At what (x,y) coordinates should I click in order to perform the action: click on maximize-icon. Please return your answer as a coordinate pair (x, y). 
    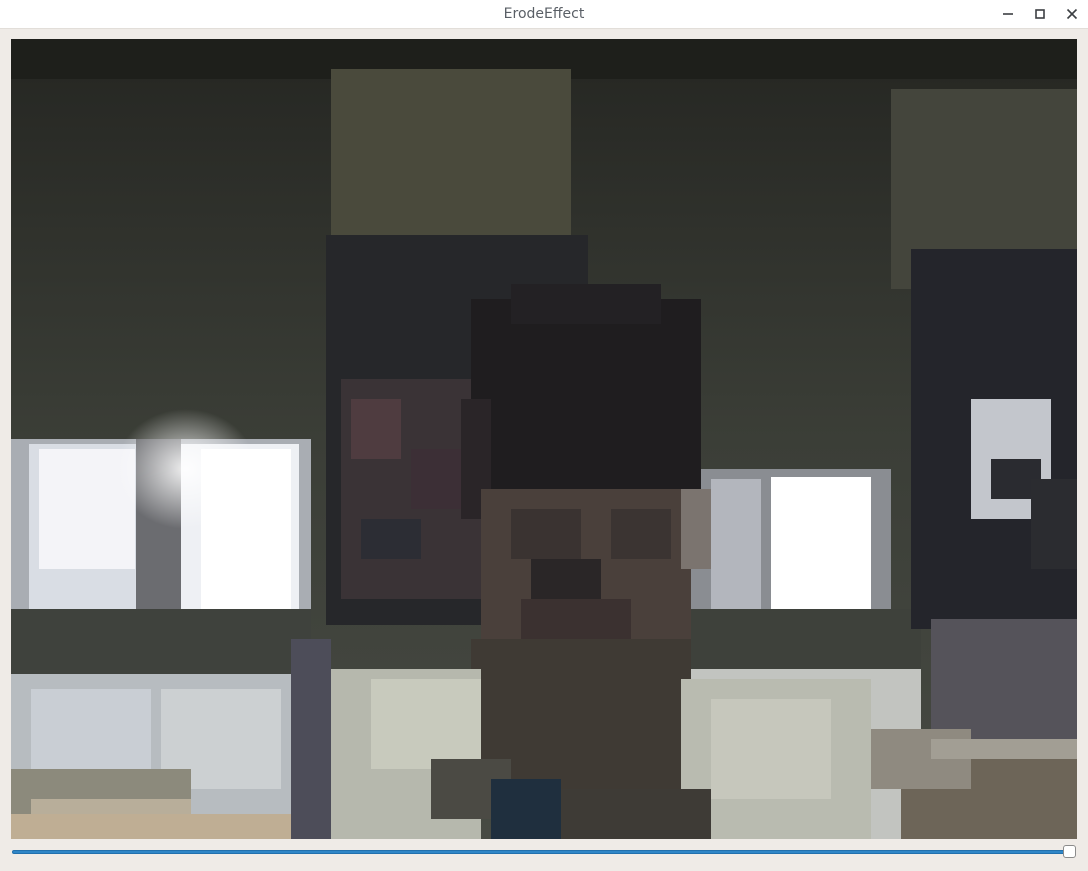
    Looking at the image, I should click on (1040, 14).